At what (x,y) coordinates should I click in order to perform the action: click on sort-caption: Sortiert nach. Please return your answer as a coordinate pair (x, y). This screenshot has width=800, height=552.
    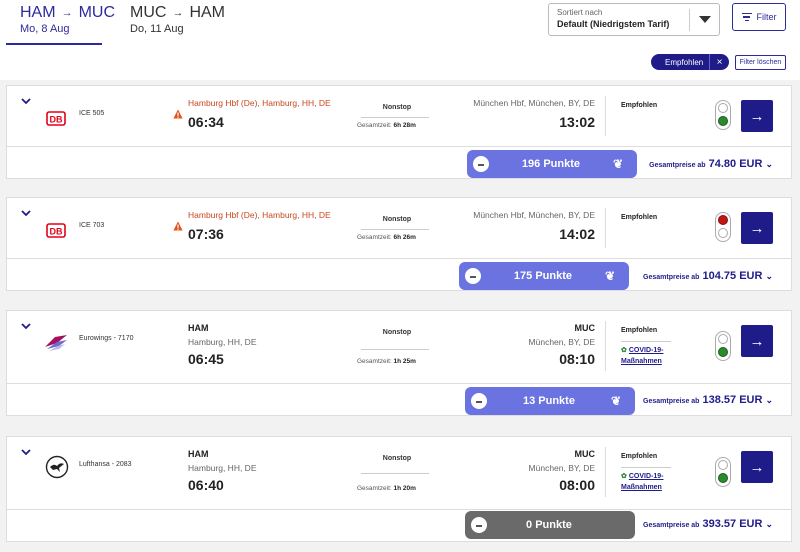
    Looking at the image, I should click on (580, 12).